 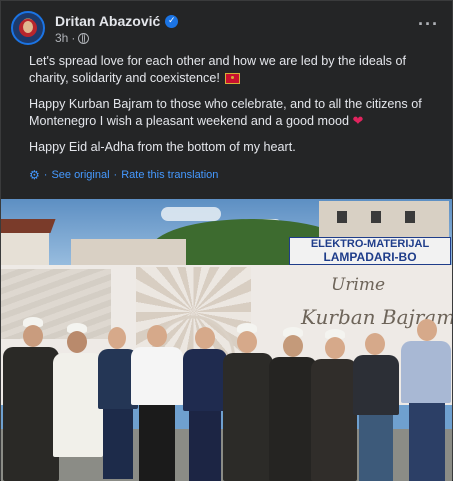 I want to click on verified-badge-icon: ✓, so click(x=172, y=21).